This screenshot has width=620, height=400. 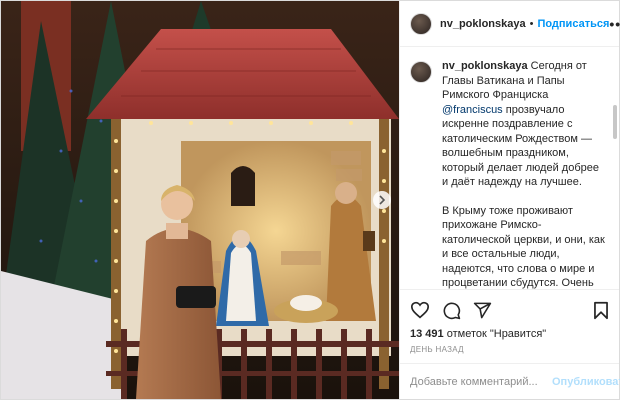 I want to click on mention-link: @franciscus, so click(x=472, y=110).